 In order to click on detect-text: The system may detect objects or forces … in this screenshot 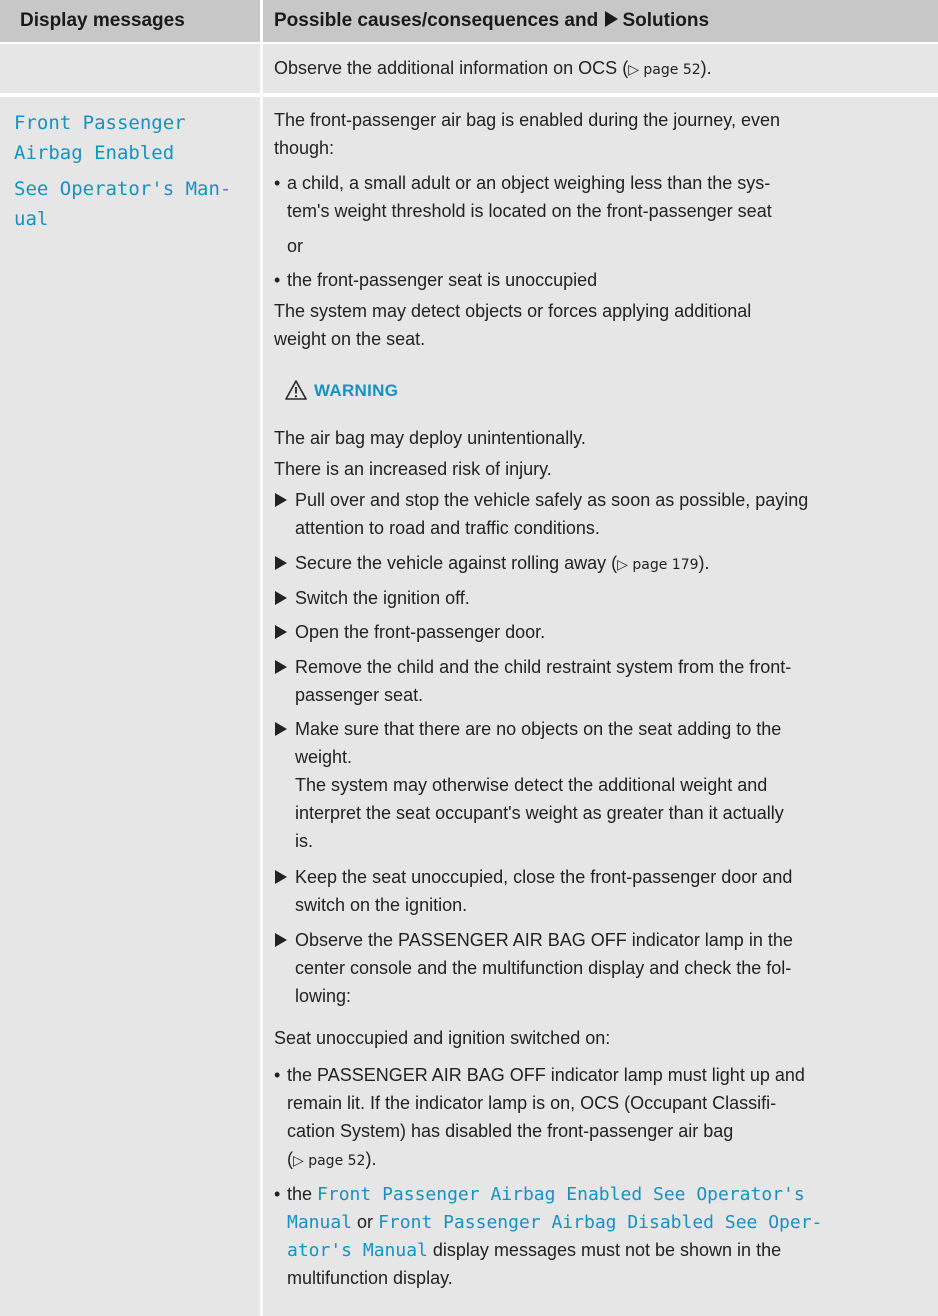, I will do `click(513, 311)`.